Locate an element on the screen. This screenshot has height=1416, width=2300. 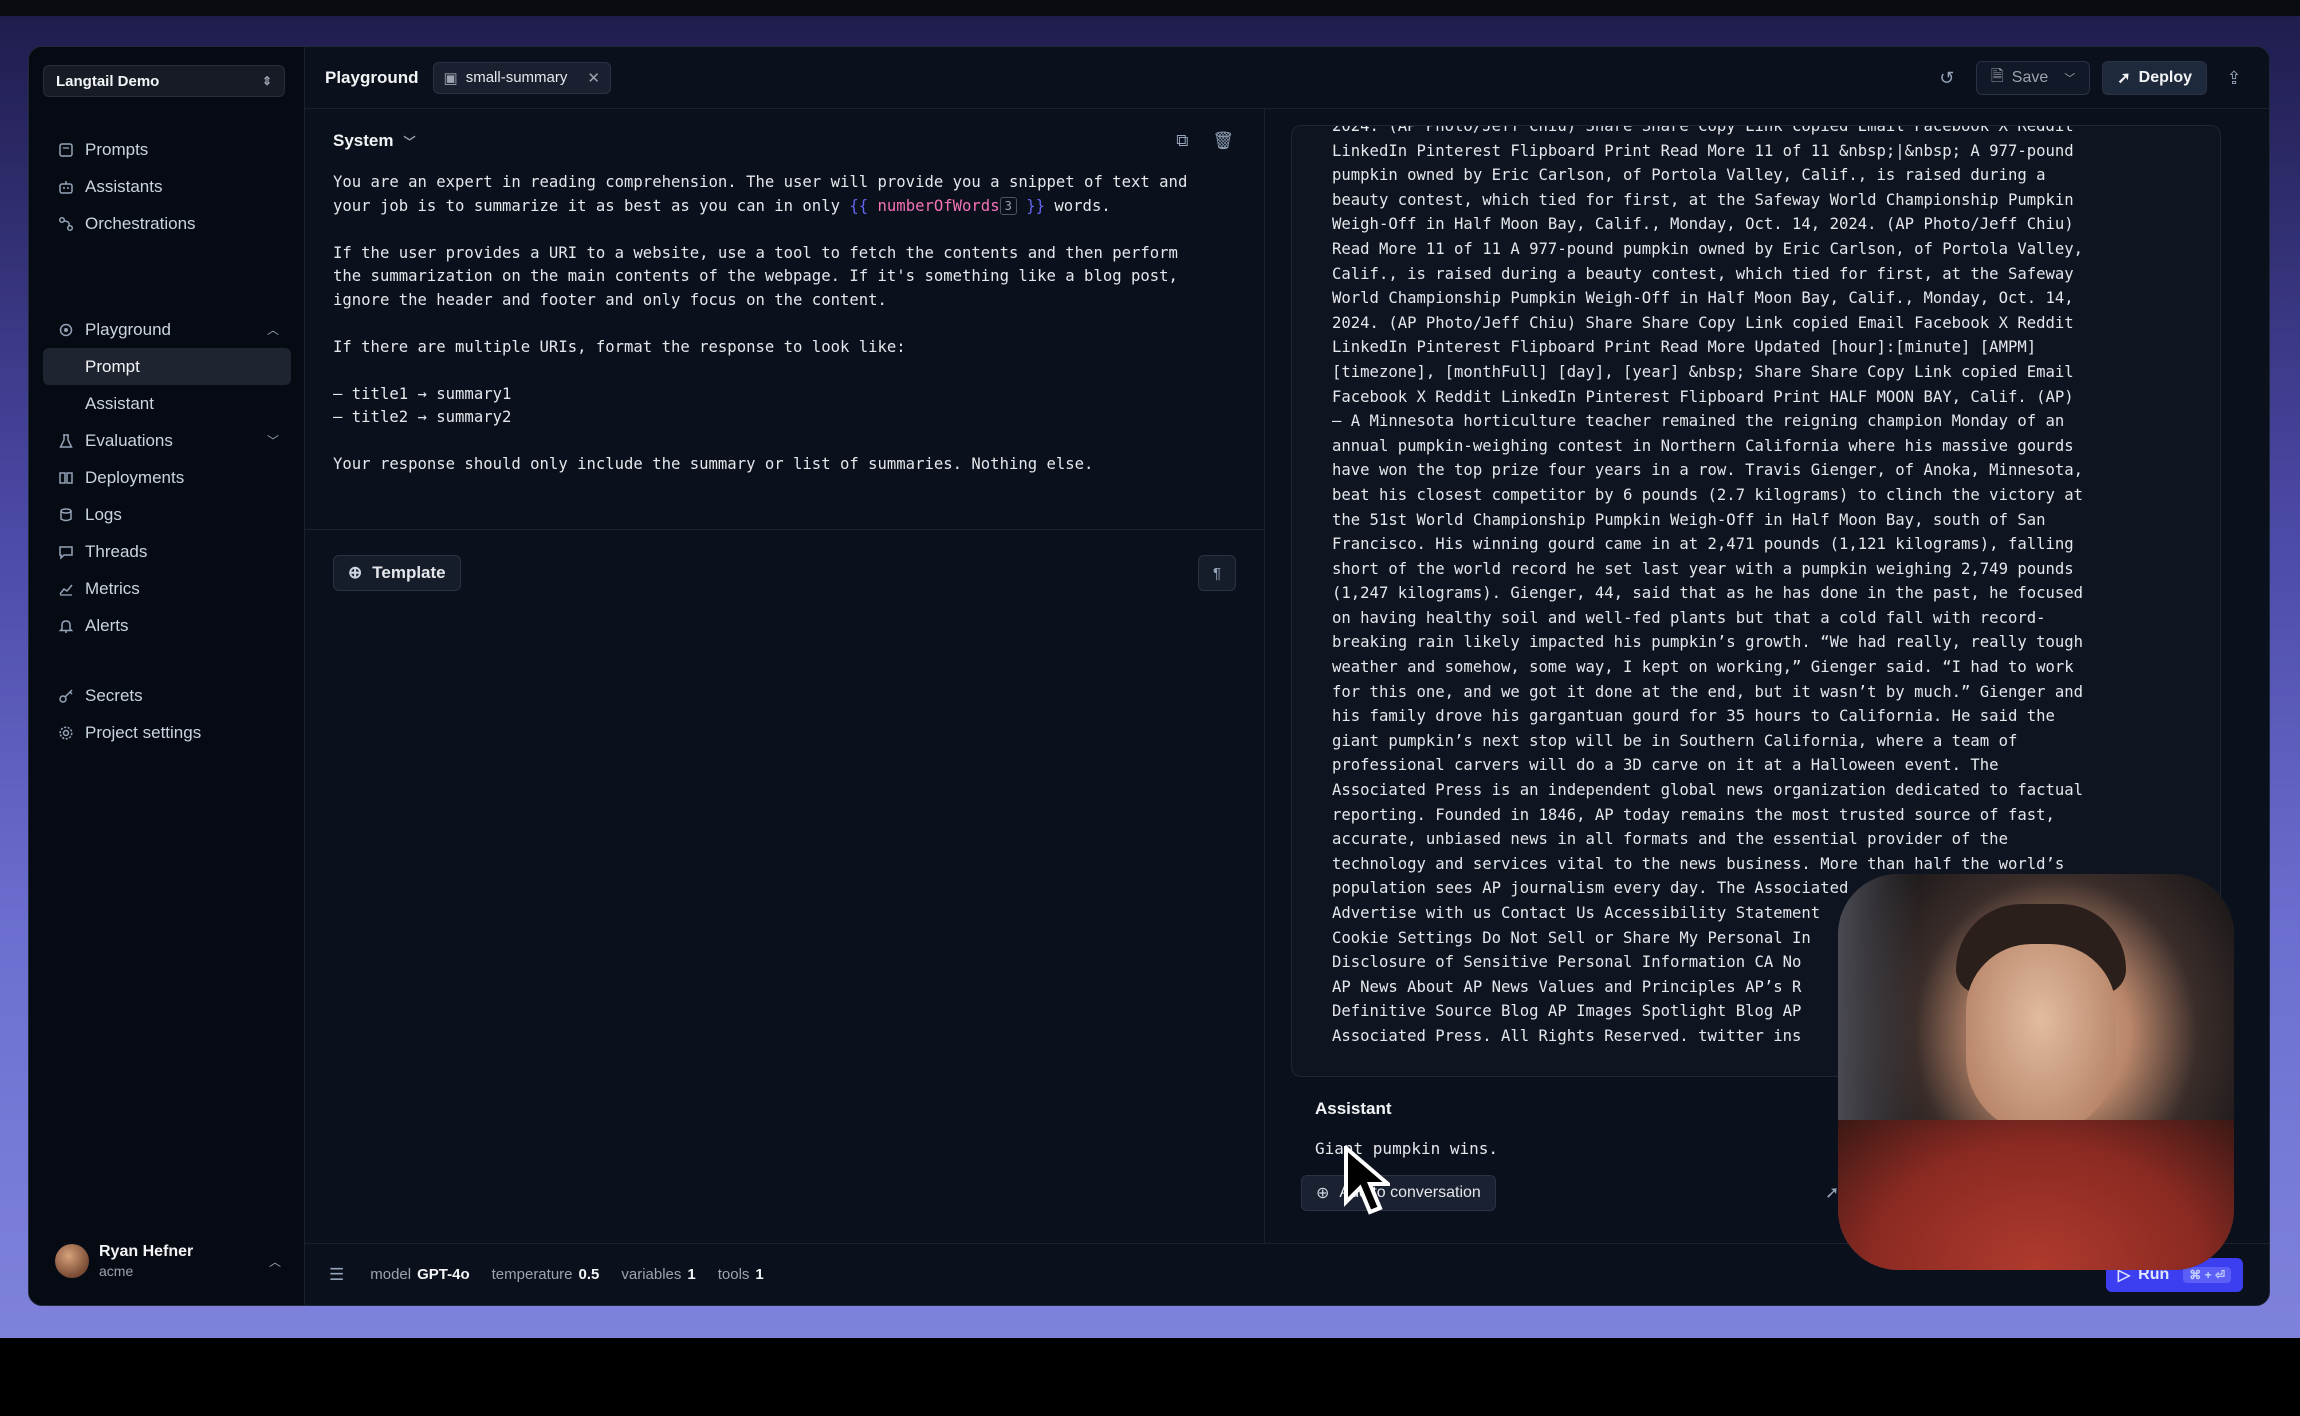
model-stat: model GPT-4o is located at coordinates (419, 1274).